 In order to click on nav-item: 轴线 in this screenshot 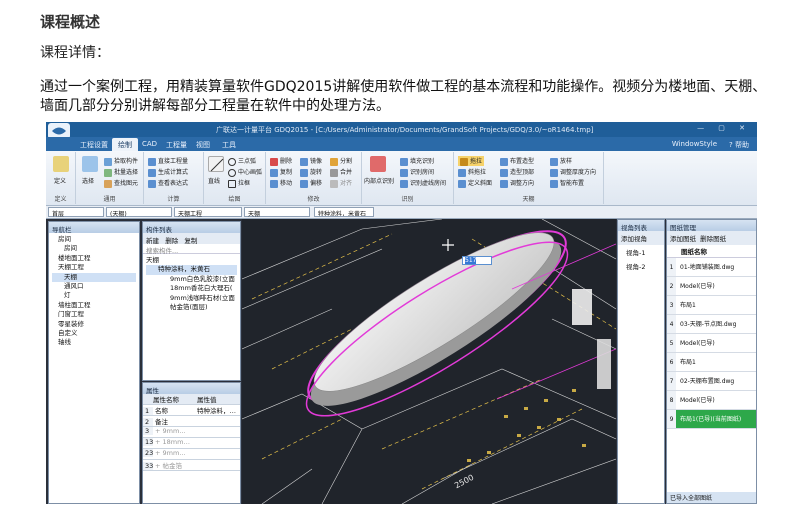, I will do `click(94, 342)`.